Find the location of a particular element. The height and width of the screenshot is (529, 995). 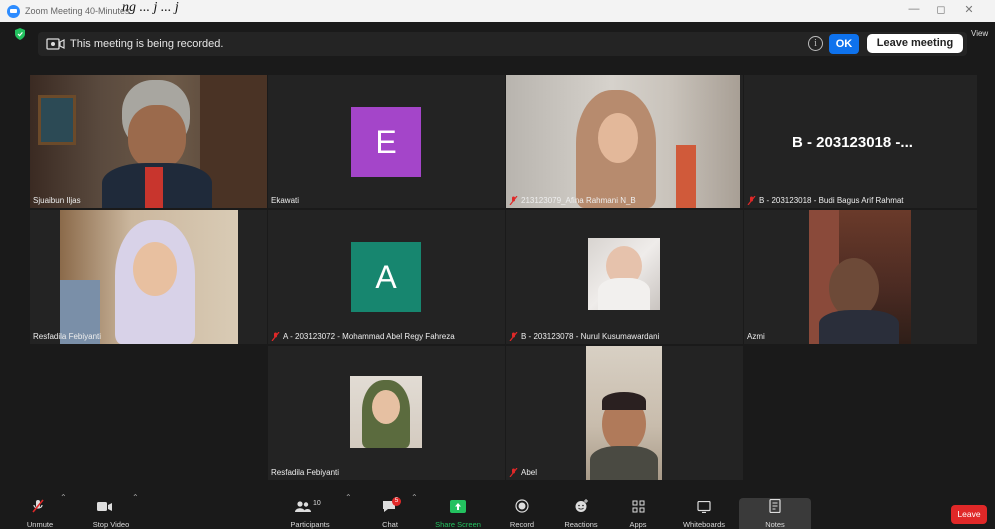

share-screen-label: Share Screen is located at coordinates (458, 524).